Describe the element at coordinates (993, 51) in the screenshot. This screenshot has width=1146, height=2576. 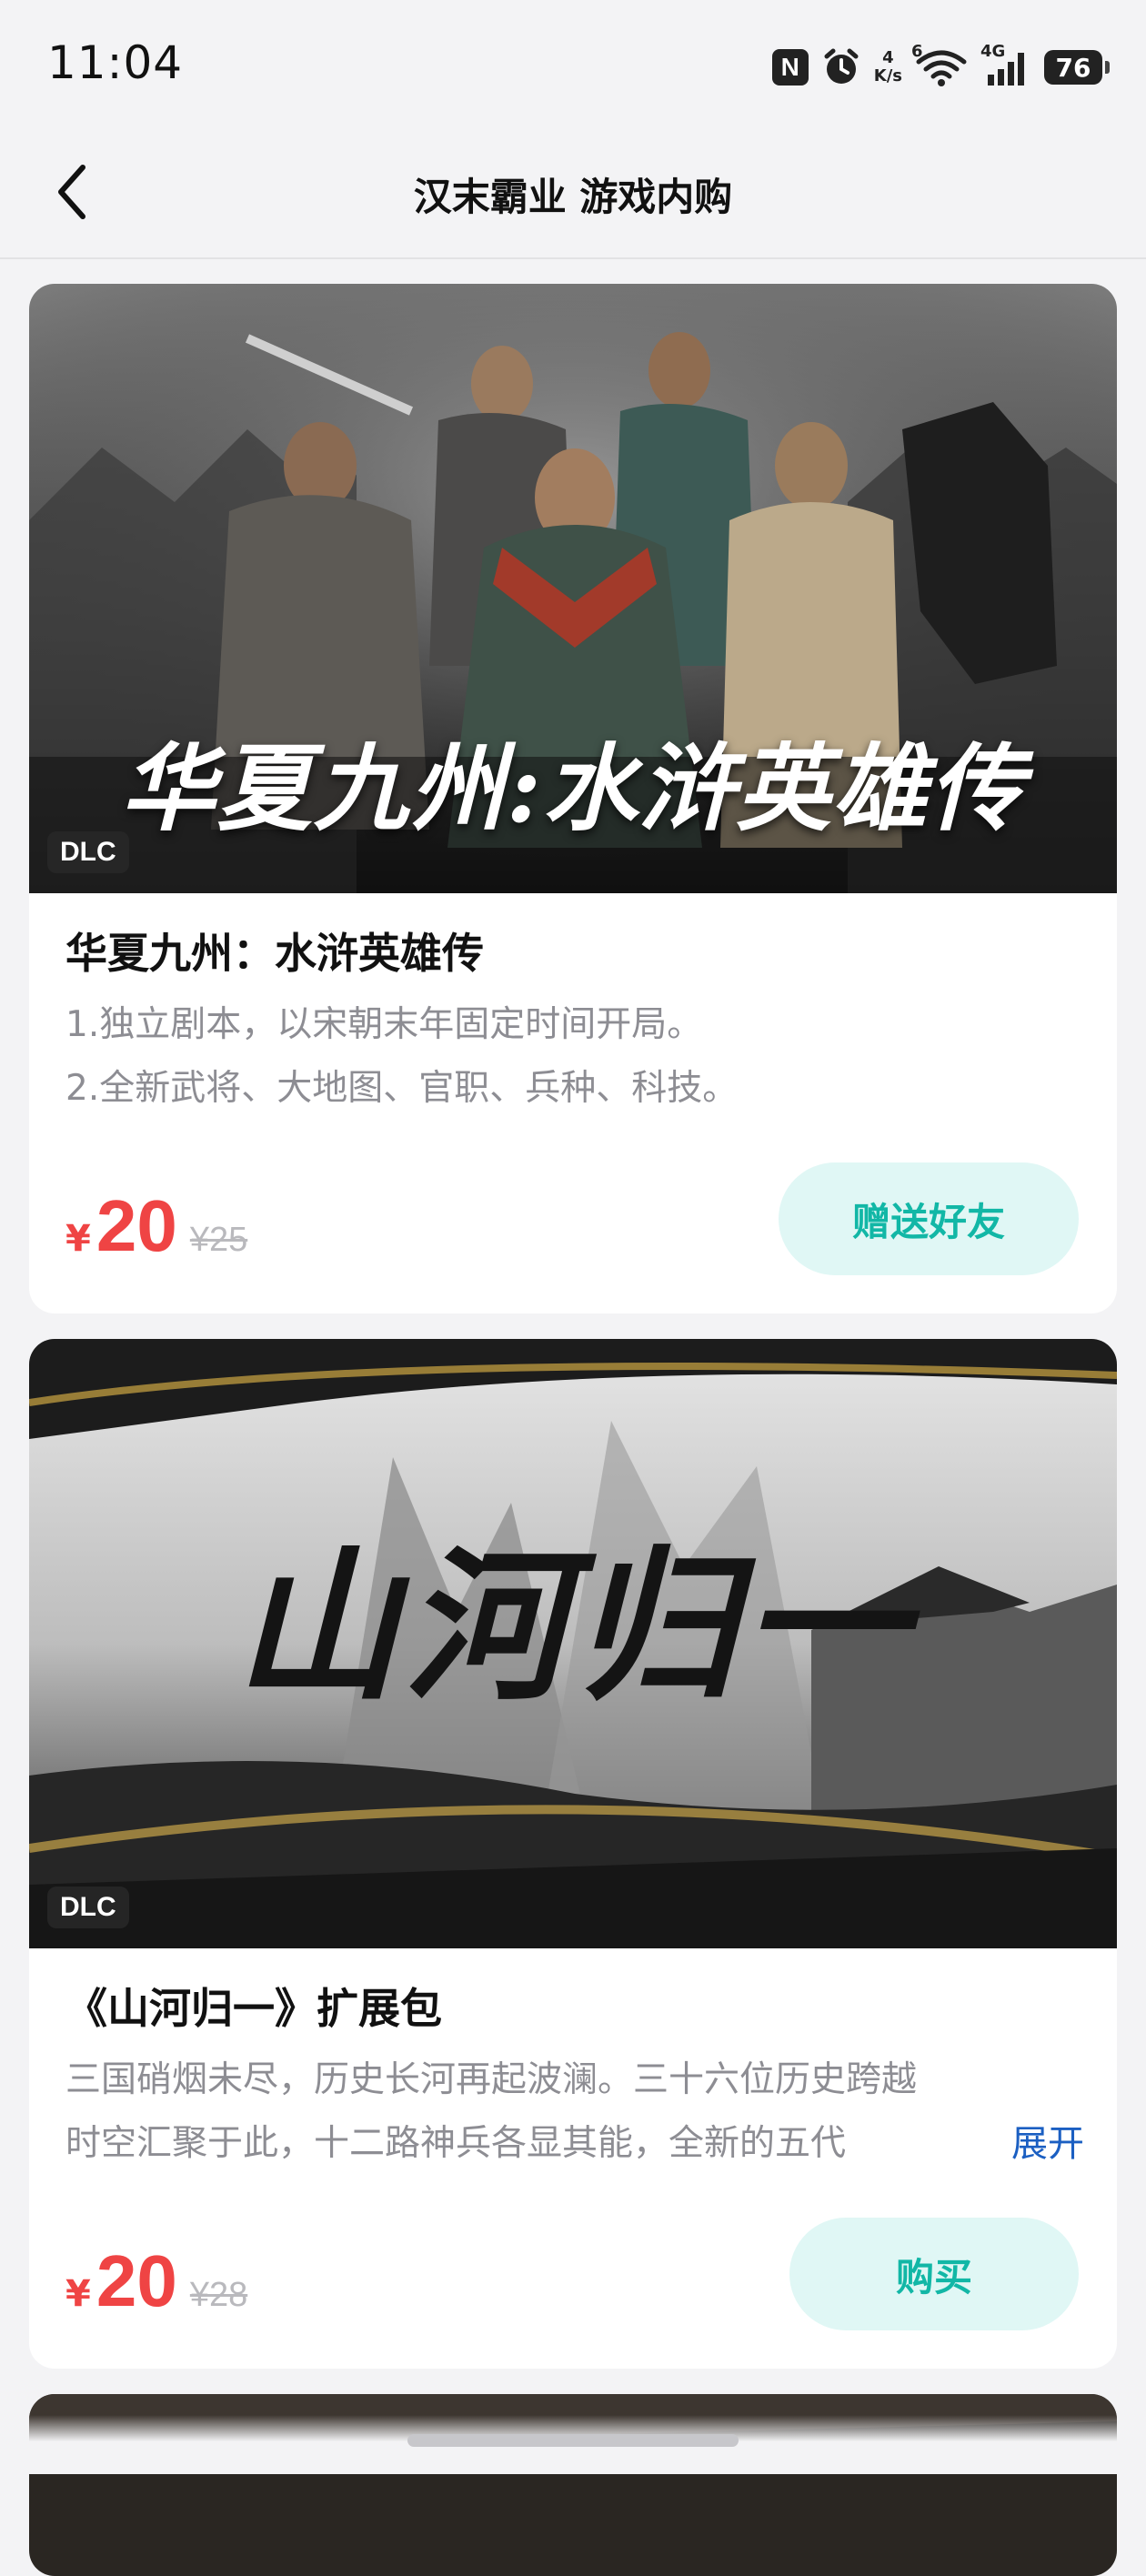
I see `cell-label: 4G` at that location.